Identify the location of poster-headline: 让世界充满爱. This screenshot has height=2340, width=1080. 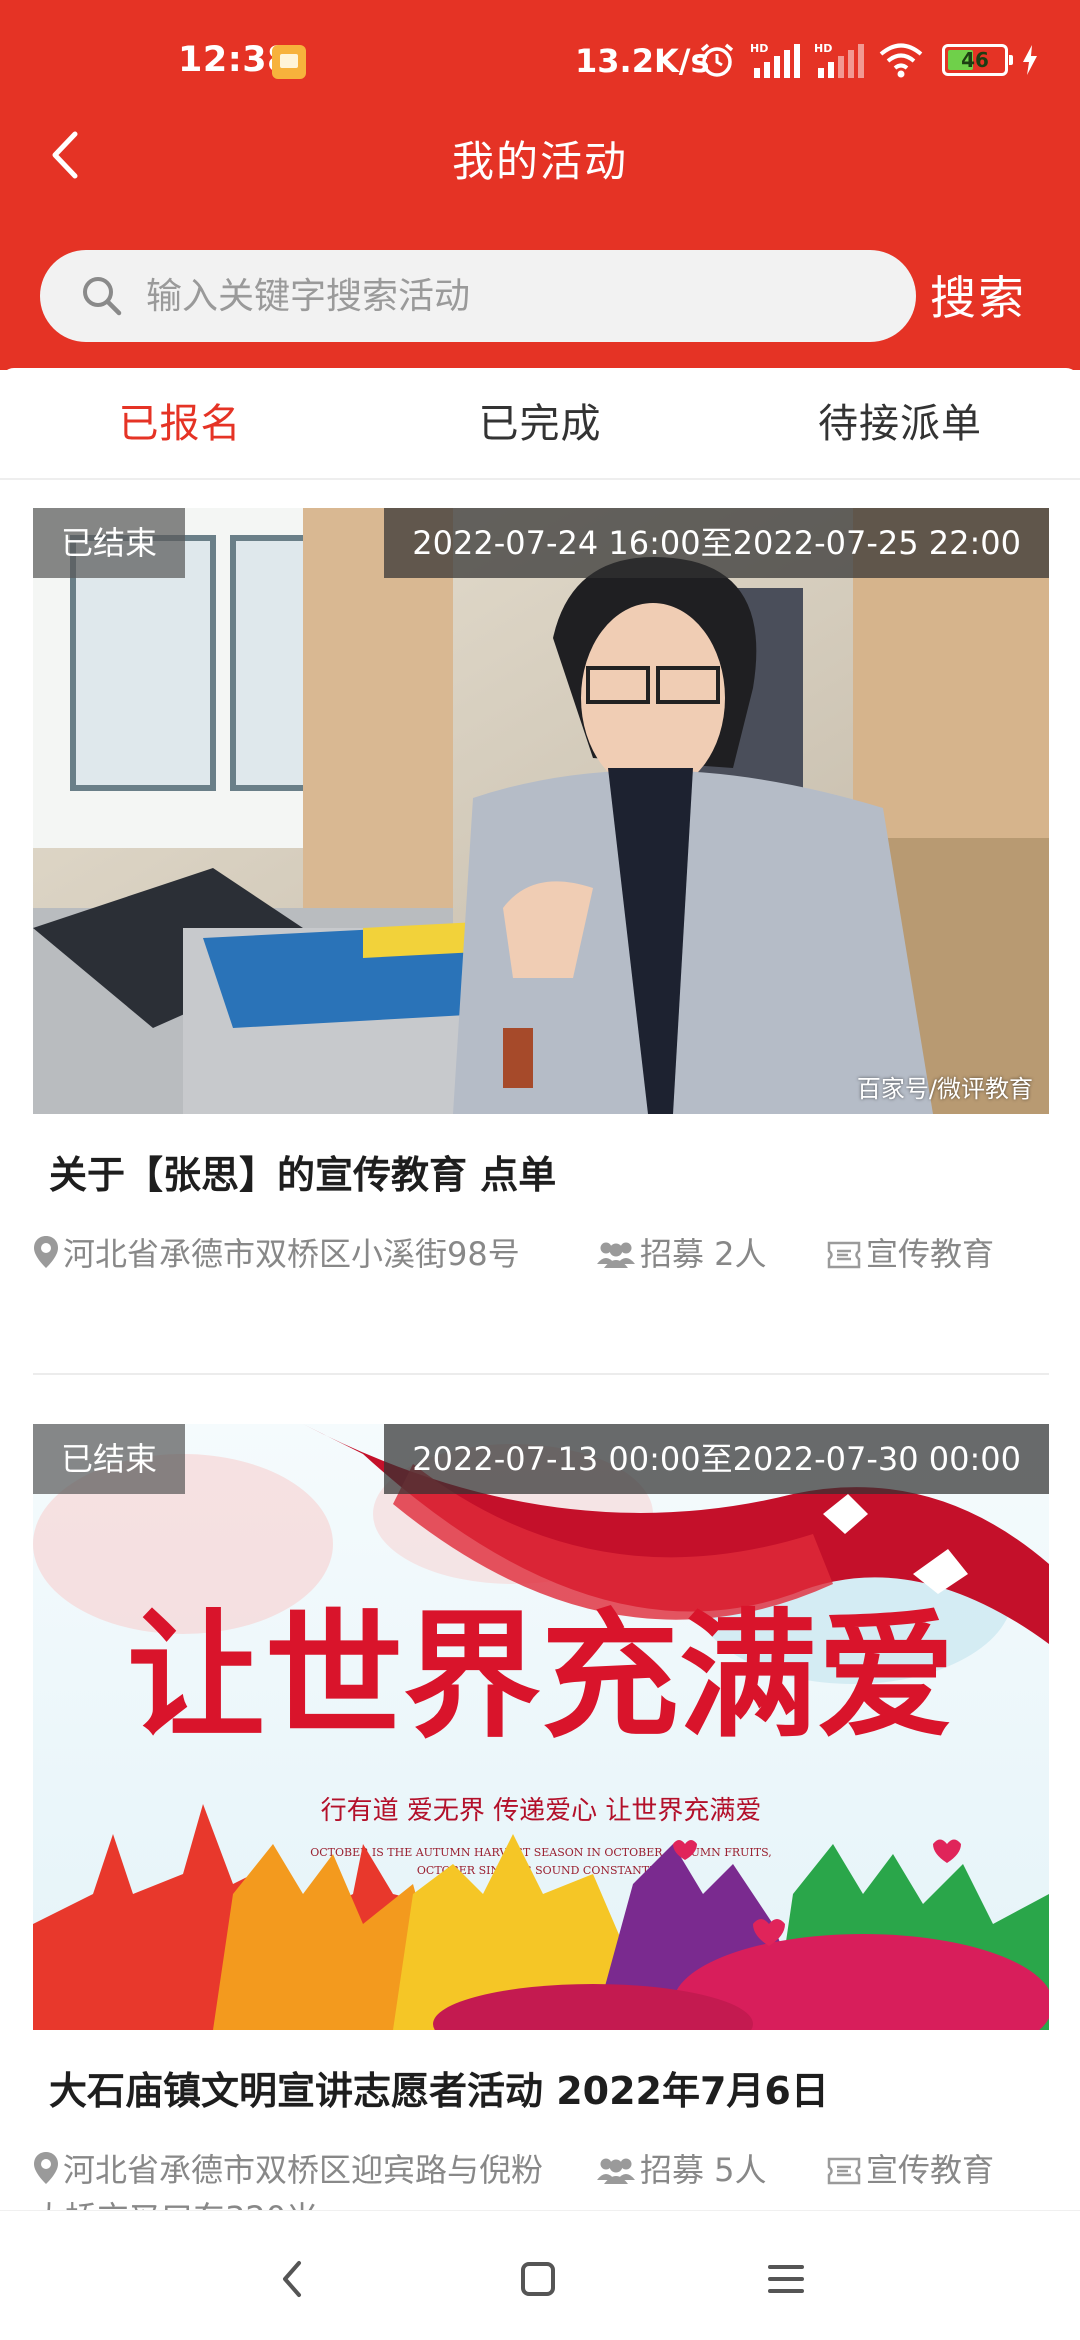
(541, 1675).